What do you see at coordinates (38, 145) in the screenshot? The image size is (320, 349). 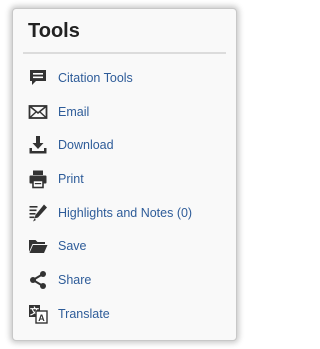 I see `download-icon` at bounding box center [38, 145].